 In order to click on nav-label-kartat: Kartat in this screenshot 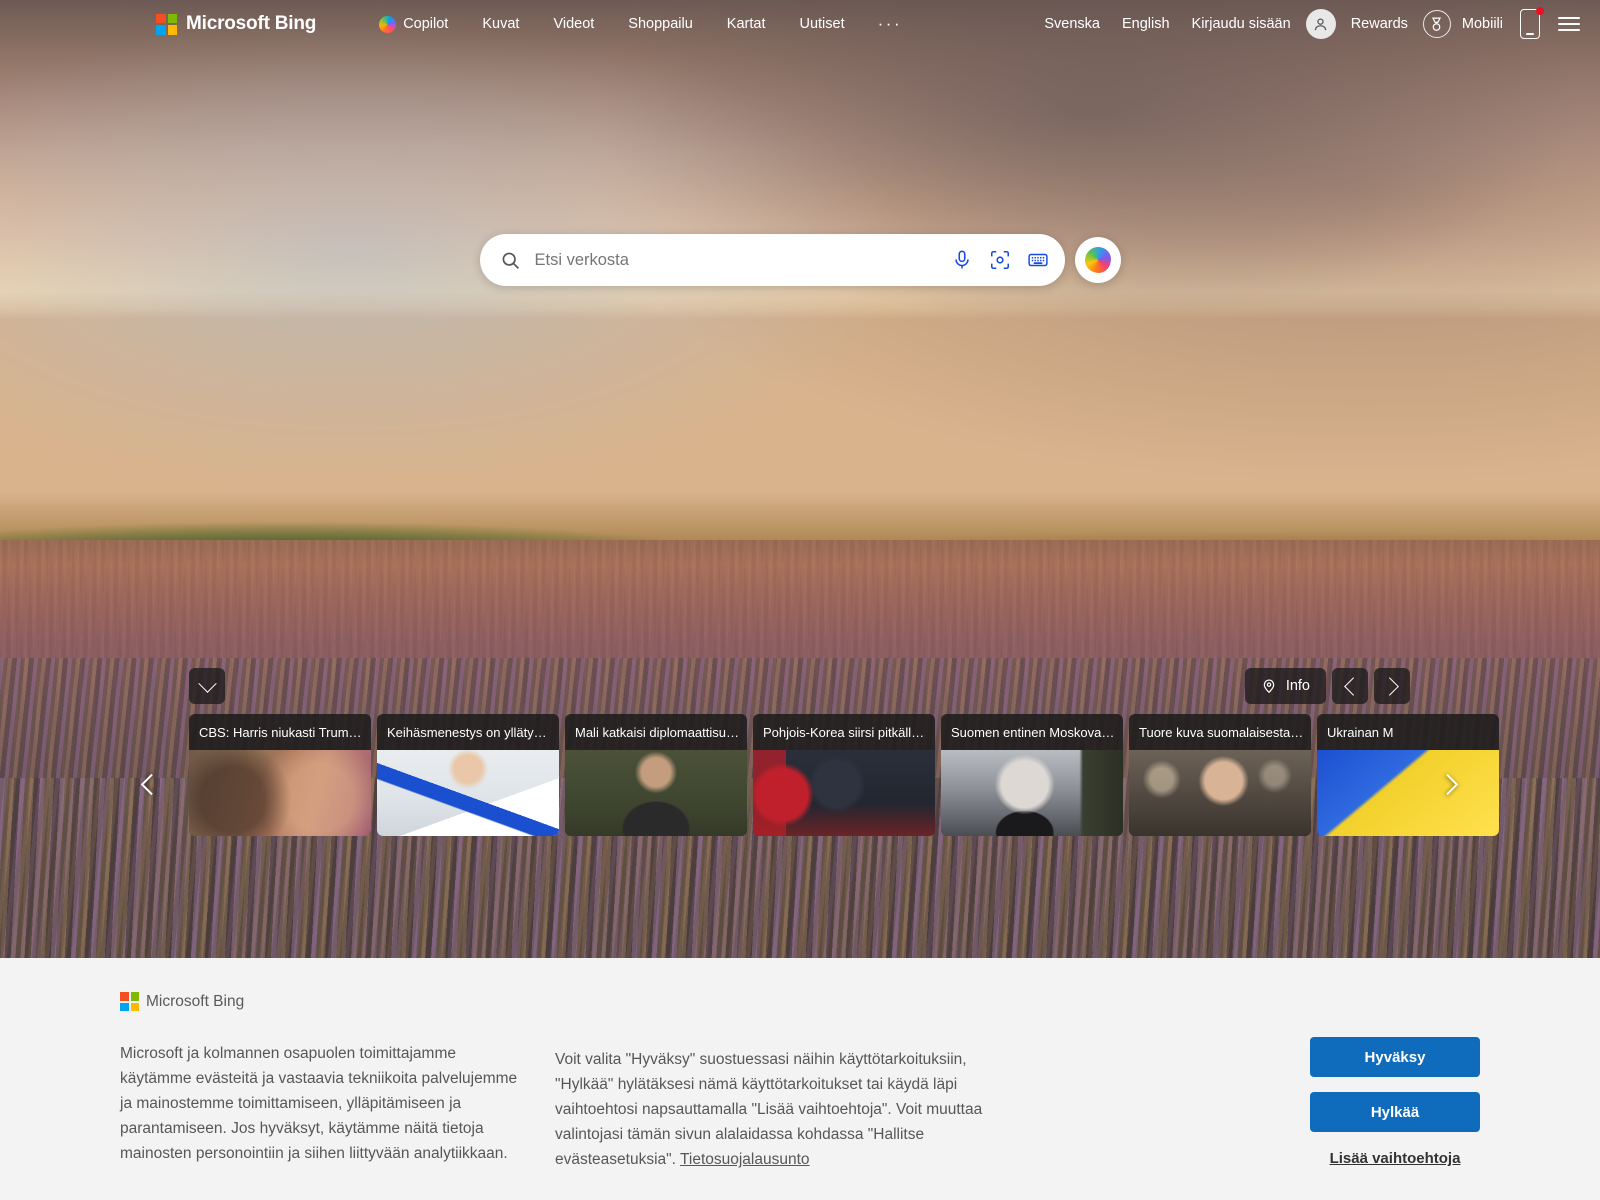, I will do `click(746, 24)`.